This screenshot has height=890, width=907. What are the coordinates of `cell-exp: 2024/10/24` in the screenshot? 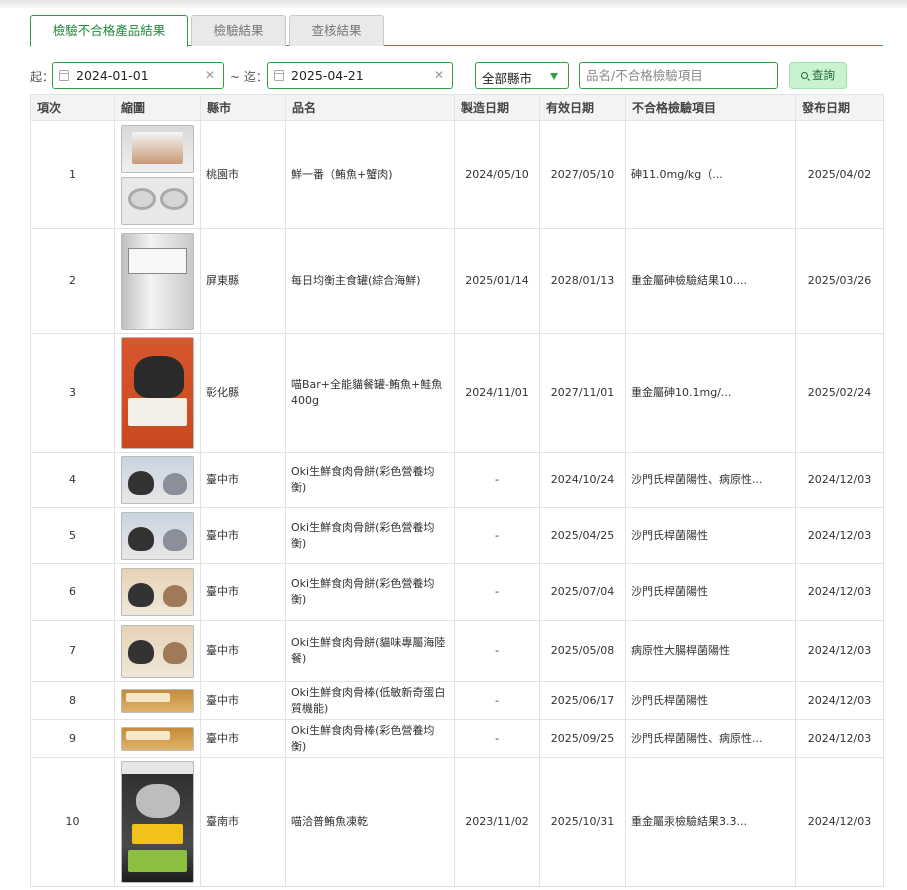 It's located at (582, 480).